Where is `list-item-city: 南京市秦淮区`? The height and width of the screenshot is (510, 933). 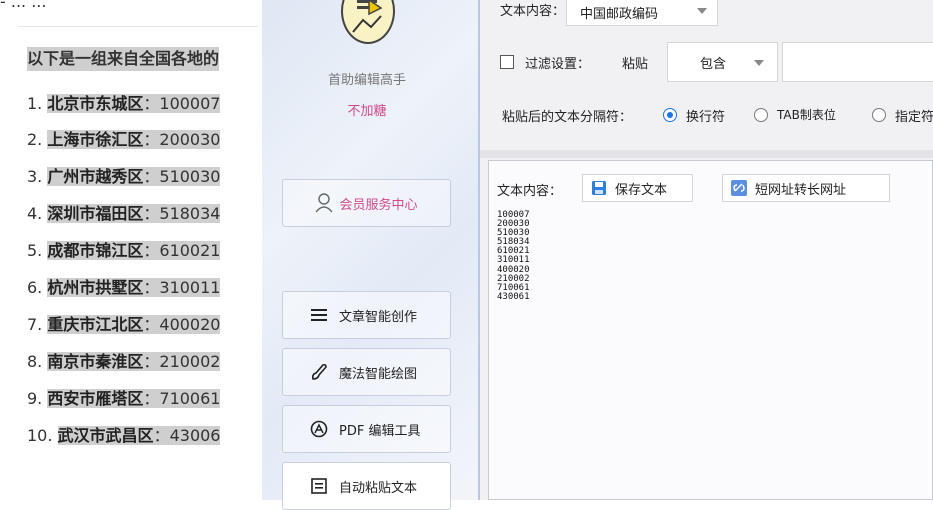 list-item-city: 南京市秦淮区 is located at coordinates (95, 361).